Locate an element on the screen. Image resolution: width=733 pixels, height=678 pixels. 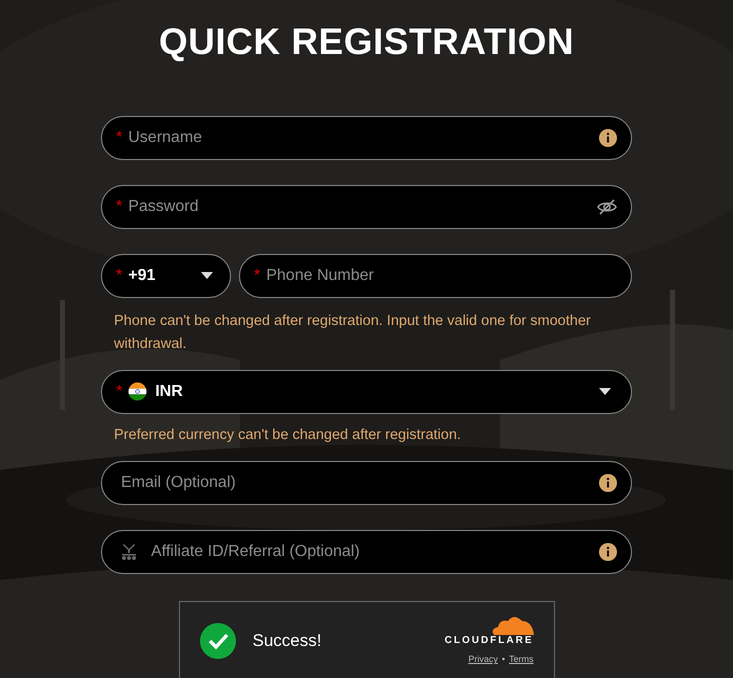
check-icon is located at coordinates (218, 641).